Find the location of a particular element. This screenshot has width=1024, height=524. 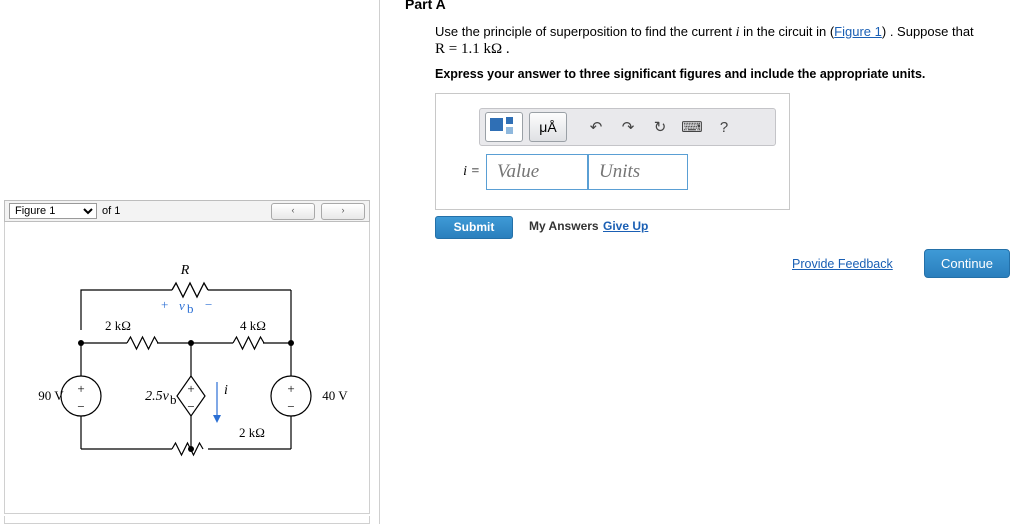

question-text-mid: in the circuit in ( is located at coordinates (787, 31).